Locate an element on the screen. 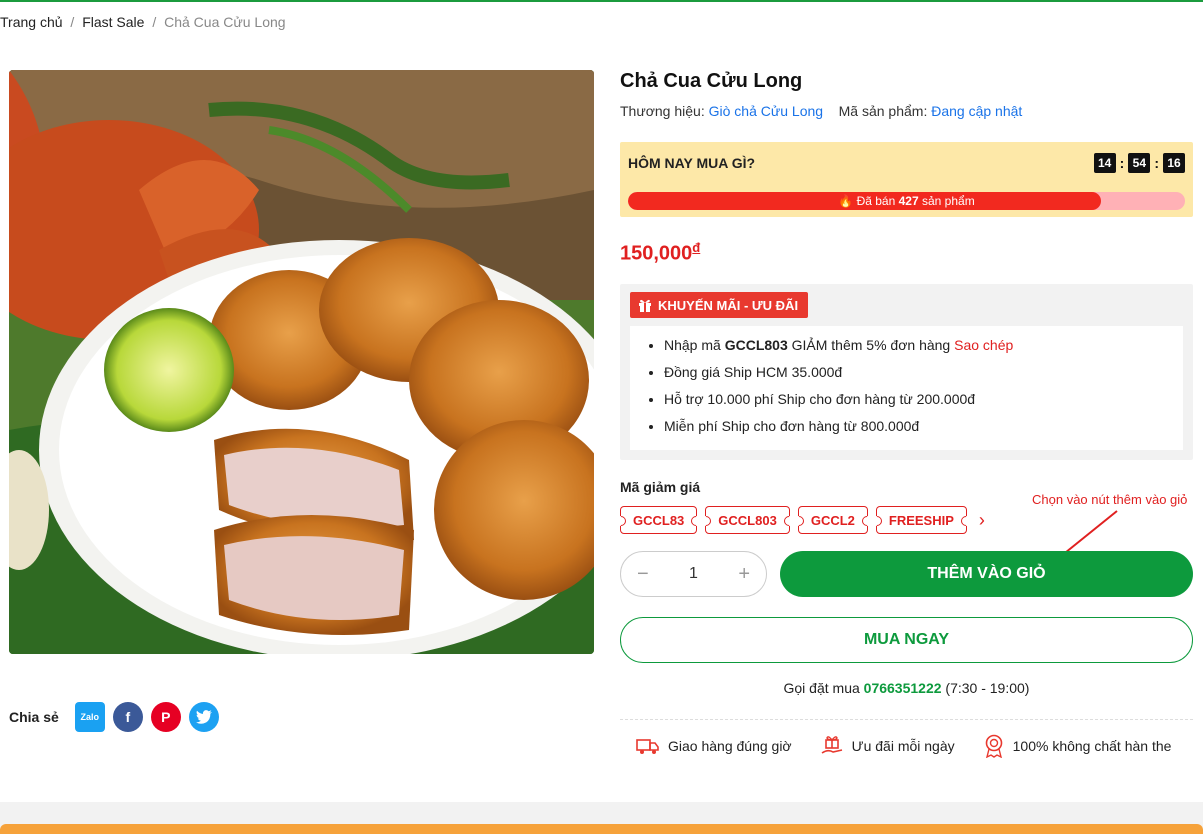 Image resolution: width=1203 pixels, height=834 pixels. chevron-right-icon: › is located at coordinates (980, 520).